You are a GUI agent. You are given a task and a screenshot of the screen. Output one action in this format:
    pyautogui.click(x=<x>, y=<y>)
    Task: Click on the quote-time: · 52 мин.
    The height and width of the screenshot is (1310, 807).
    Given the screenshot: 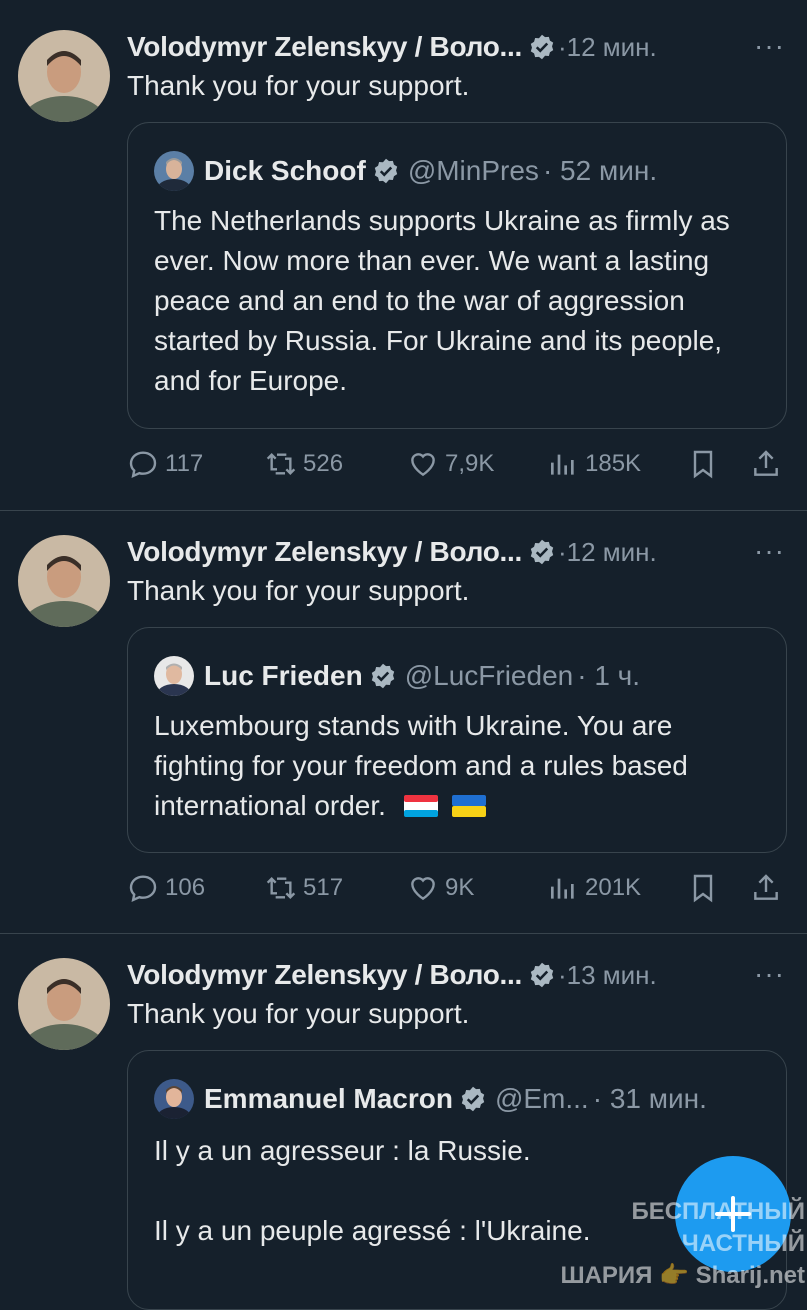 What is the action you would take?
    pyautogui.click(x=600, y=170)
    